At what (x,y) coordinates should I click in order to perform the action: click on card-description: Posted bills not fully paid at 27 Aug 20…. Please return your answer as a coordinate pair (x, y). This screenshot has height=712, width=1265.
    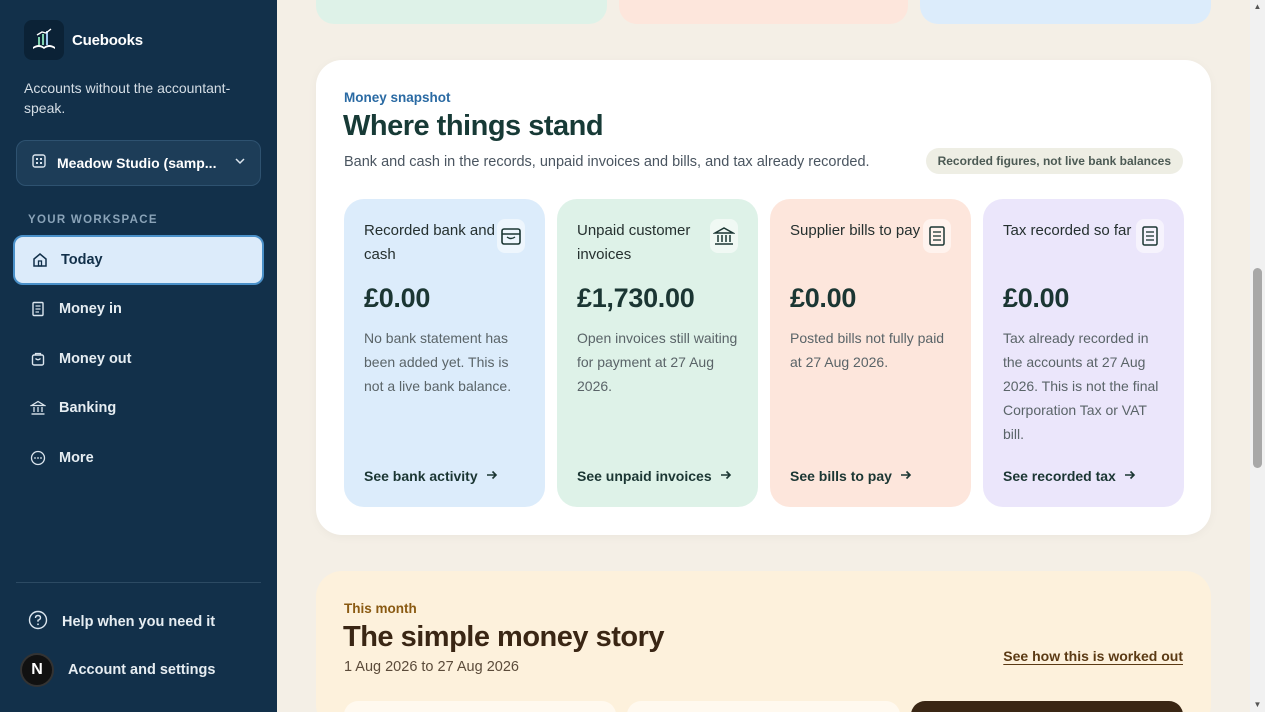
    Looking at the image, I should click on (867, 350).